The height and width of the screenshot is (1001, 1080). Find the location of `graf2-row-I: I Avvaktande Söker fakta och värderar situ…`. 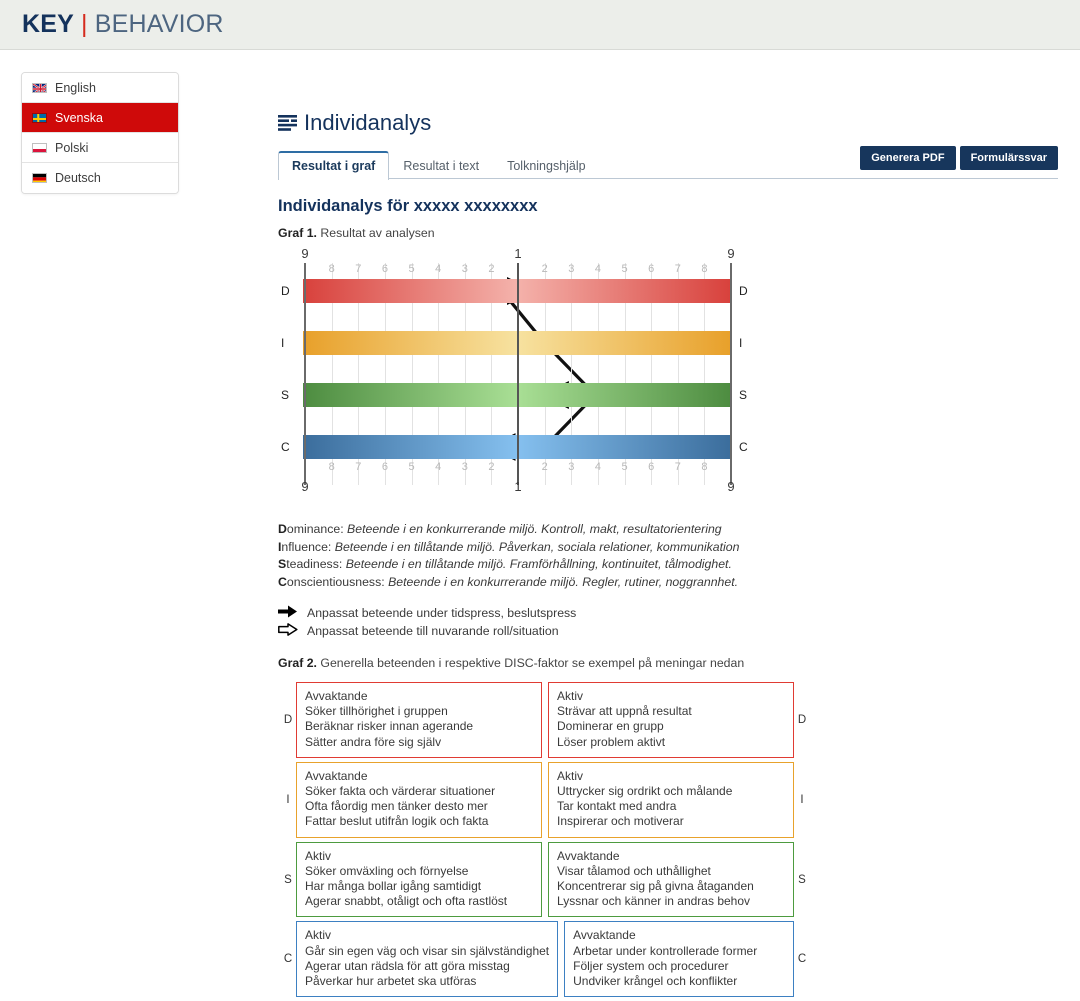

graf2-row-I: I Avvaktande Söker fakta och värderar situ… is located at coordinates (545, 799).